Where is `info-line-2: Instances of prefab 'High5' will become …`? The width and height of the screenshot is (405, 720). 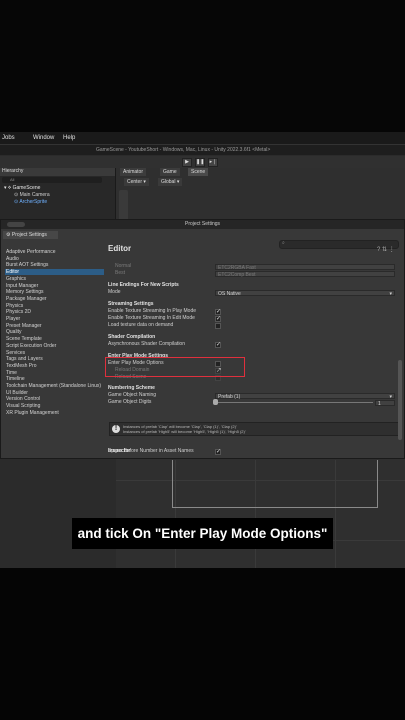
info-line-2: Instances of prefab 'High5' will become … is located at coordinates (184, 431).